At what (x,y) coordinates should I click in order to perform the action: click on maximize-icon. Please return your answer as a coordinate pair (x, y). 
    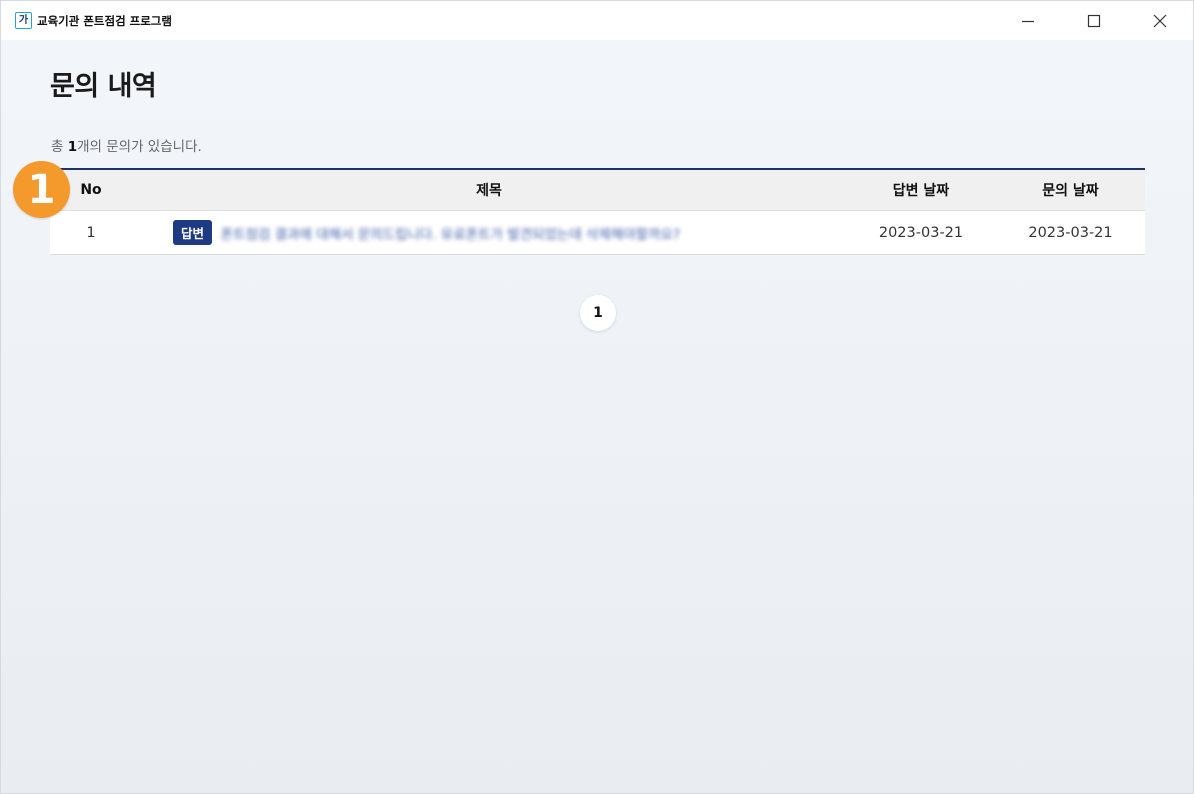
    Looking at the image, I should click on (1094, 20).